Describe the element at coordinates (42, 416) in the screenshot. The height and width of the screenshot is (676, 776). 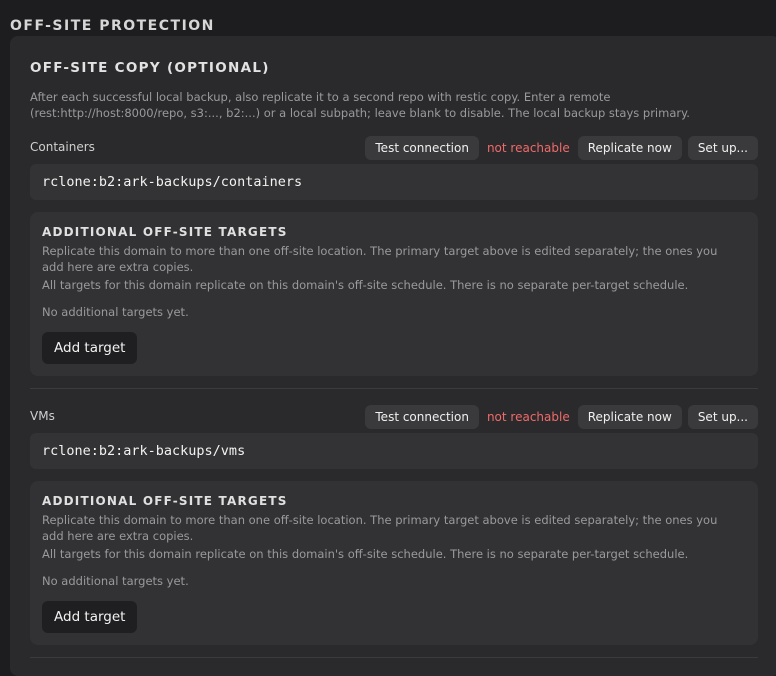
I see `domain-label: VMs` at that location.